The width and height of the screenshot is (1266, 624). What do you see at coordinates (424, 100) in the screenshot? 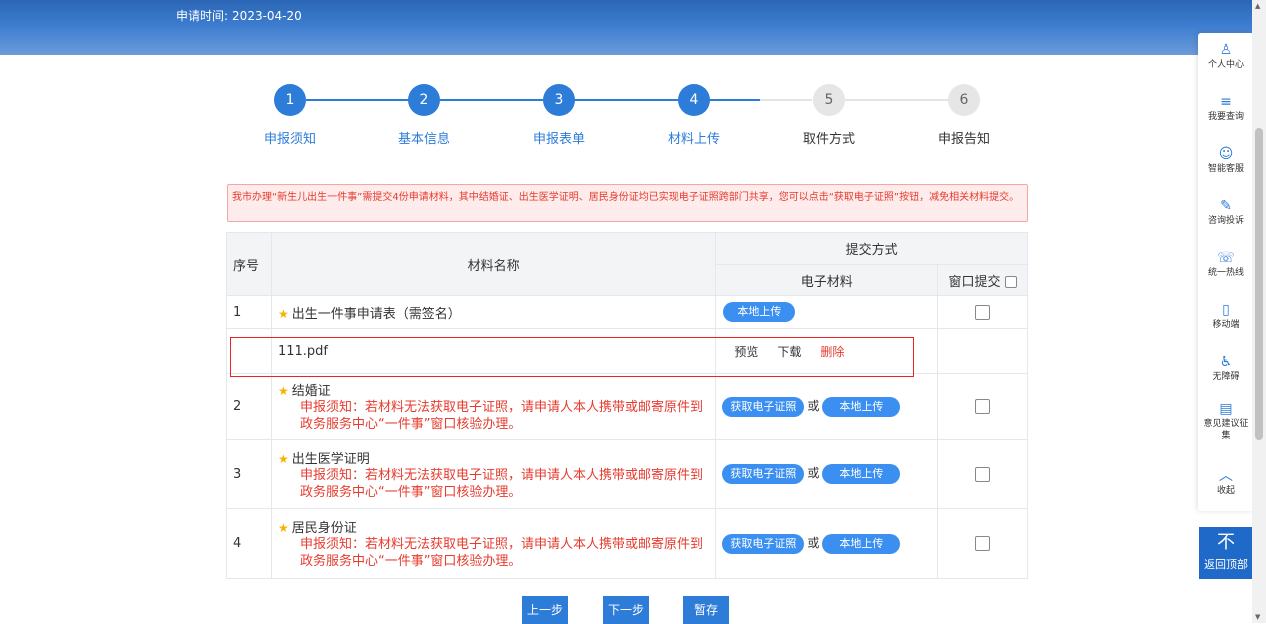
I see `step-number: 2` at bounding box center [424, 100].